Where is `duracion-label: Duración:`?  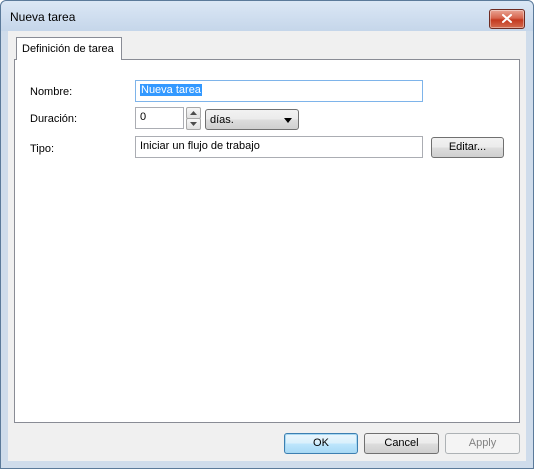
duracion-label: Duración: is located at coordinates (54, 119).